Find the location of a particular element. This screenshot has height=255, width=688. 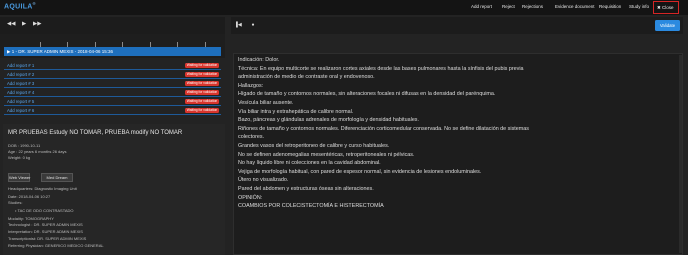

add-report-link: Add report # 6 is located at coordinates (20, 110).